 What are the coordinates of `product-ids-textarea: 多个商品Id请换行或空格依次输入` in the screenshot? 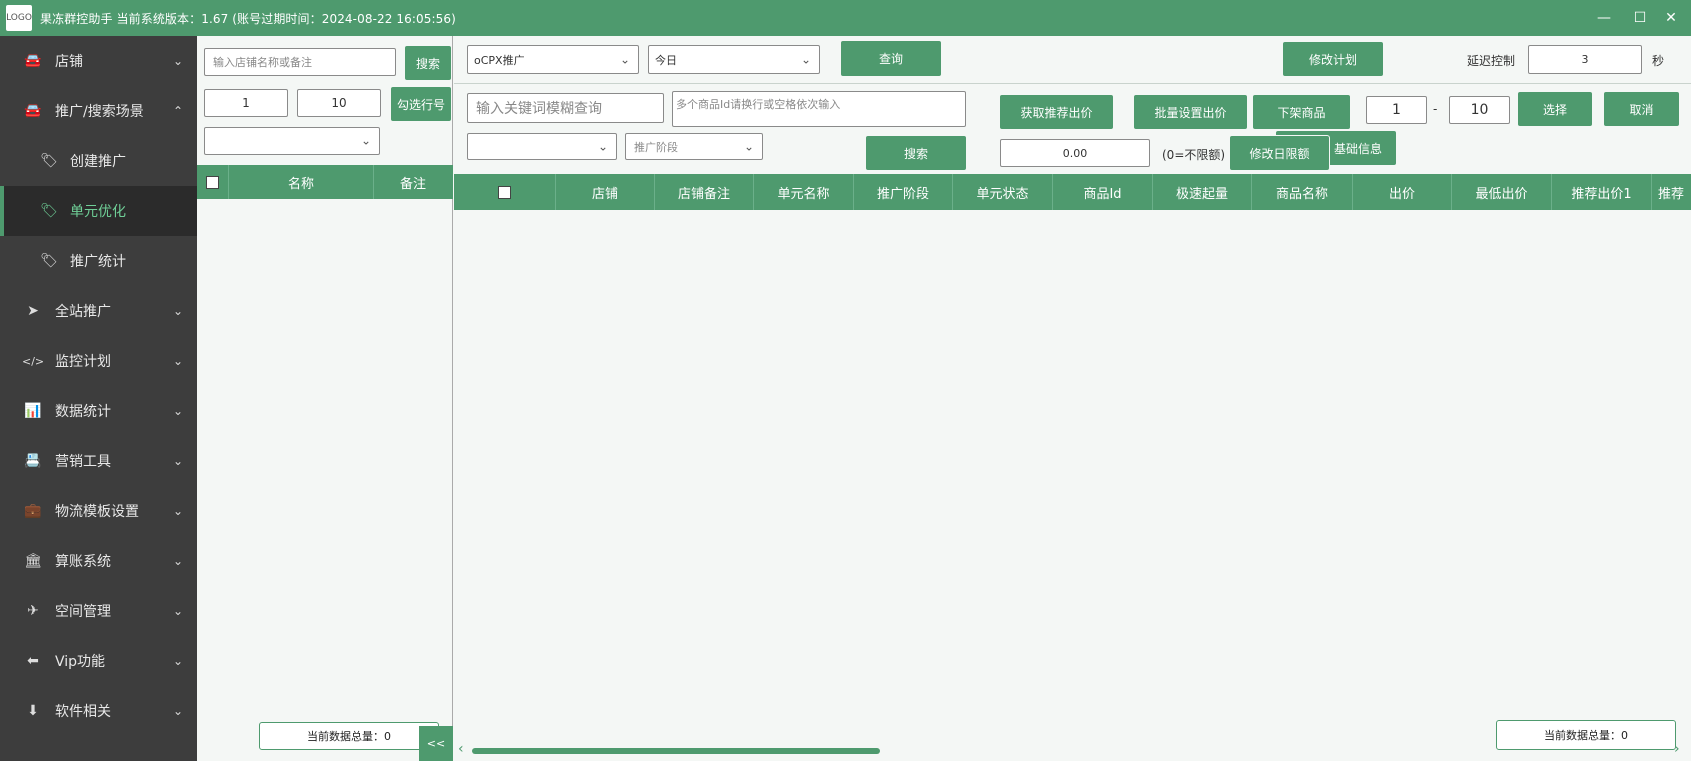 It's located at (819, 109).